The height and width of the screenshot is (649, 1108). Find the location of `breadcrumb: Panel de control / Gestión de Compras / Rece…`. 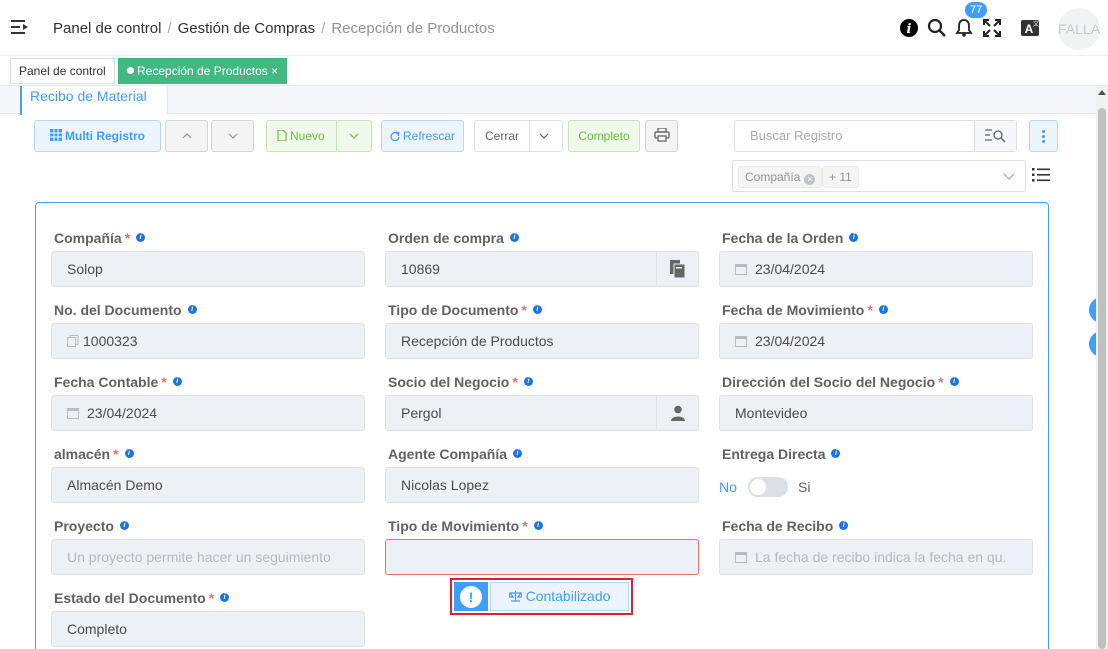

breadcrumb: Panel de control / Gestión de Compras / Rece… is located at coordinates (274, 28).